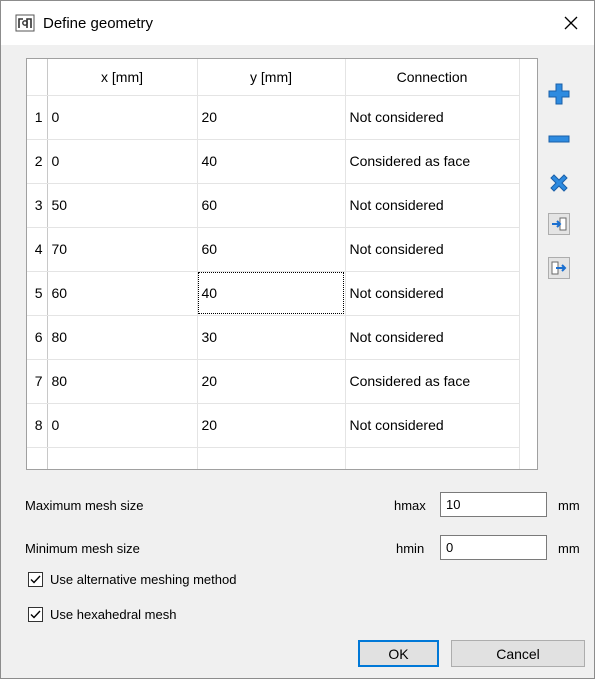 This screenshot has width=595, height=679. I want to click on row-number: 4, so click(37, 249).